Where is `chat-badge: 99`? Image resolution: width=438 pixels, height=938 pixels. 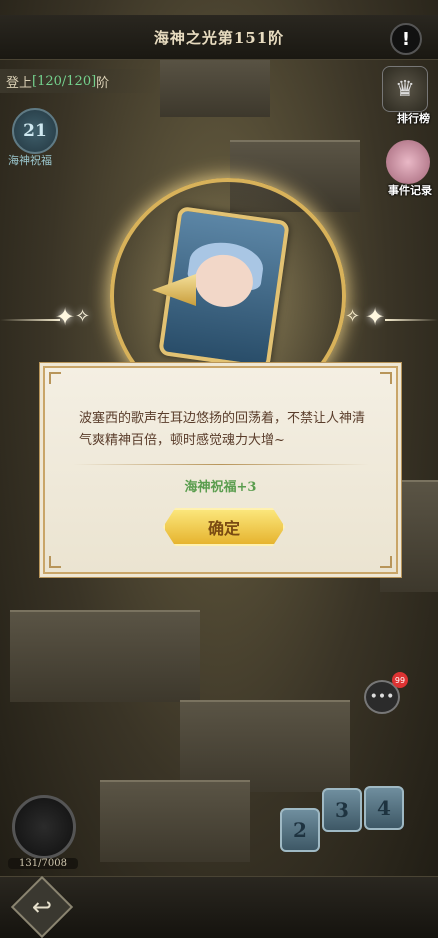 chat-badge: 99 is located at coordinates (400, 680).